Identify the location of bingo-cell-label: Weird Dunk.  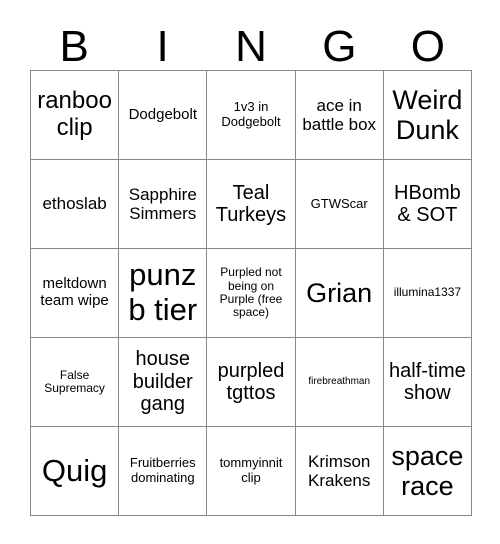
(427, 114).